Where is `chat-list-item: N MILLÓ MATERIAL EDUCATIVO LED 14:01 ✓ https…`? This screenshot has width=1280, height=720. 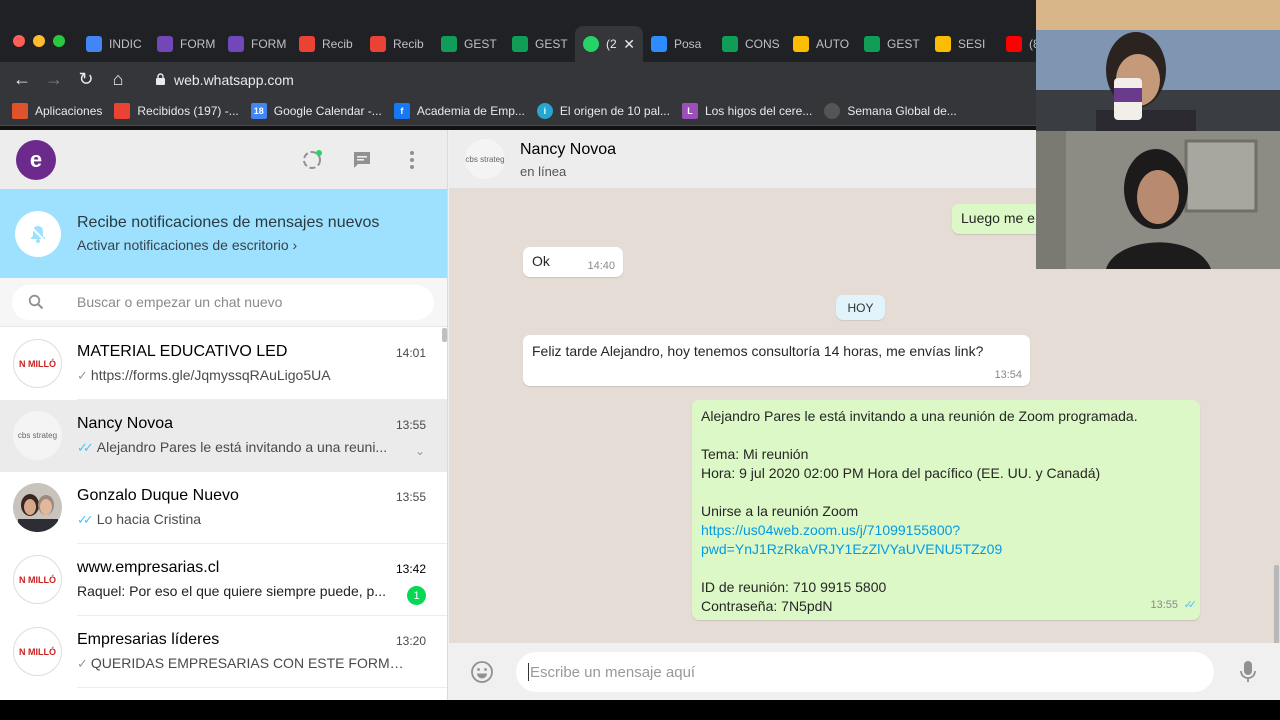 chat-list-item: N MILLÓ MATERIAL EDUCATIVO LED 14:01 ✓ https… is located at coordinates (223, 364).